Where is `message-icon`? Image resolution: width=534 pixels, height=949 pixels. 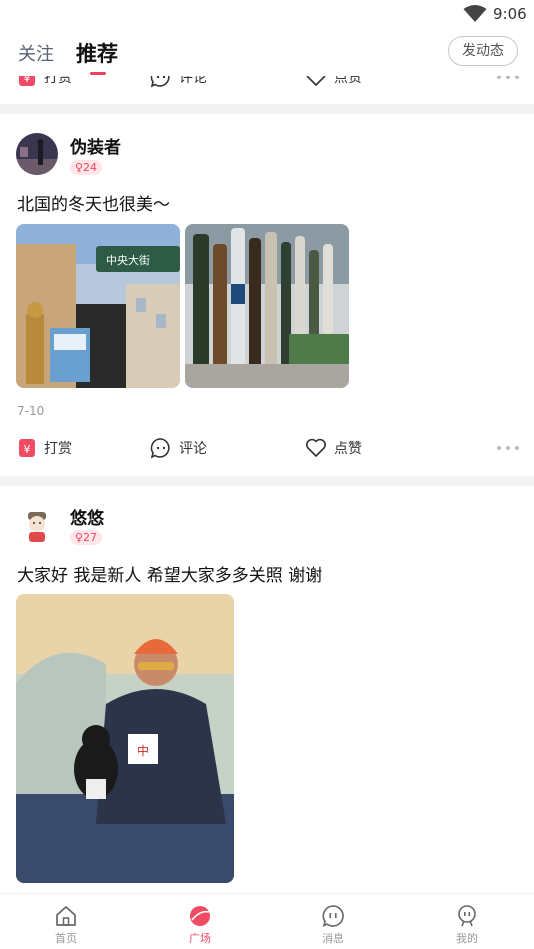
message-icon is located at coordinates (333, 916).